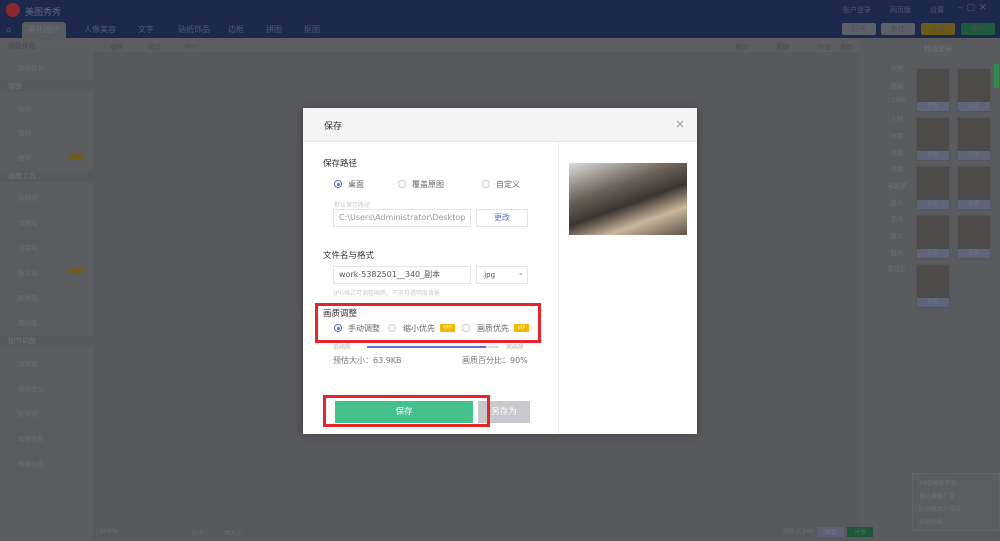 This screenshot has height=541, width=1000. I want to click on quality-slider, so click(433, 347).